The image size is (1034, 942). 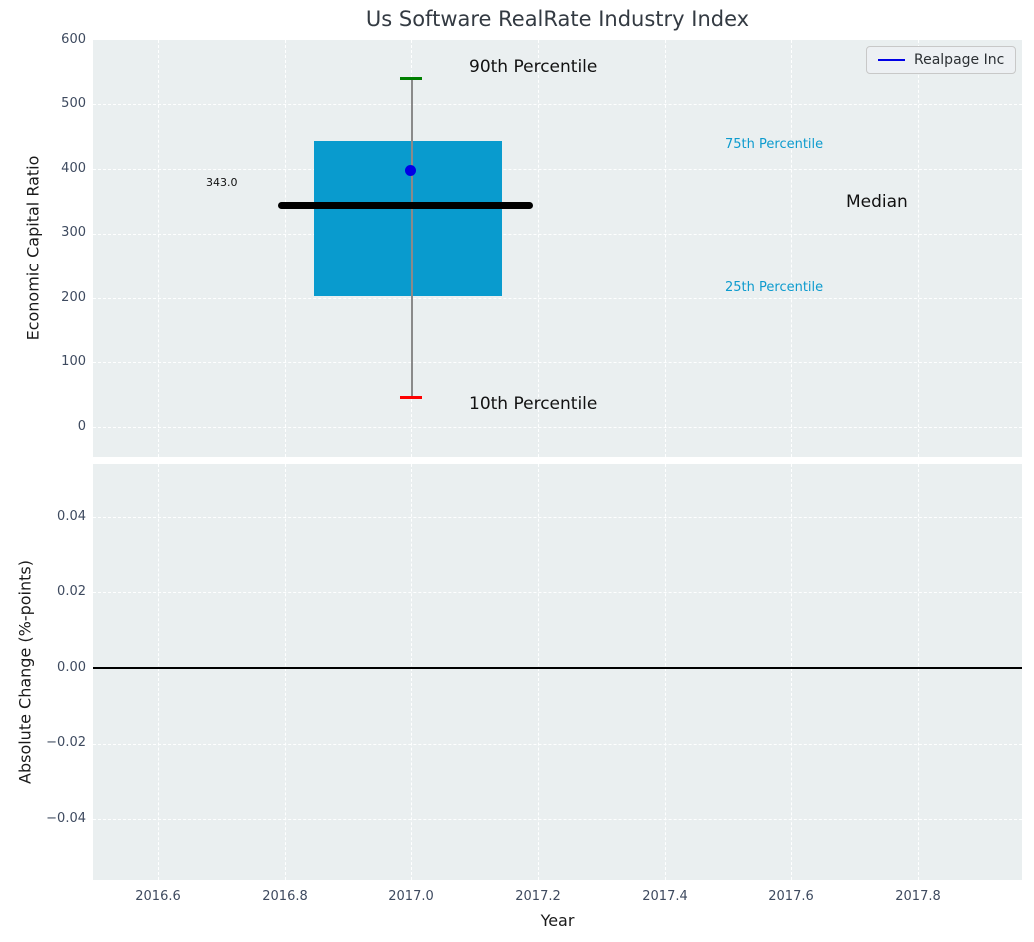 What do you see at coordinates (557, 920) in the screenshot?
I see `x-axis-label: Year` at bounding box center [557, 920].